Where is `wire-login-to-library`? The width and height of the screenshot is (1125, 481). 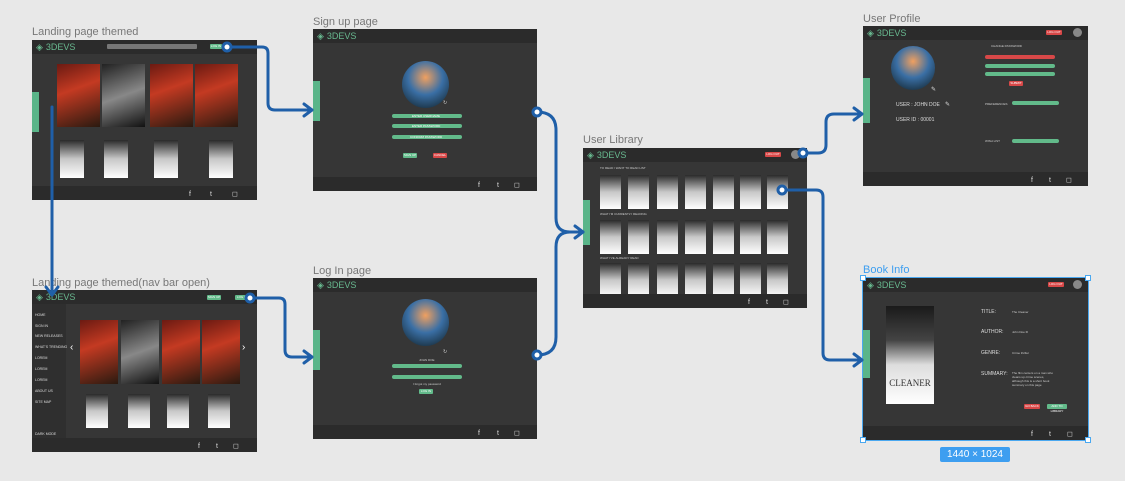
wire-login-to-library is located at coordinates (553, 293).